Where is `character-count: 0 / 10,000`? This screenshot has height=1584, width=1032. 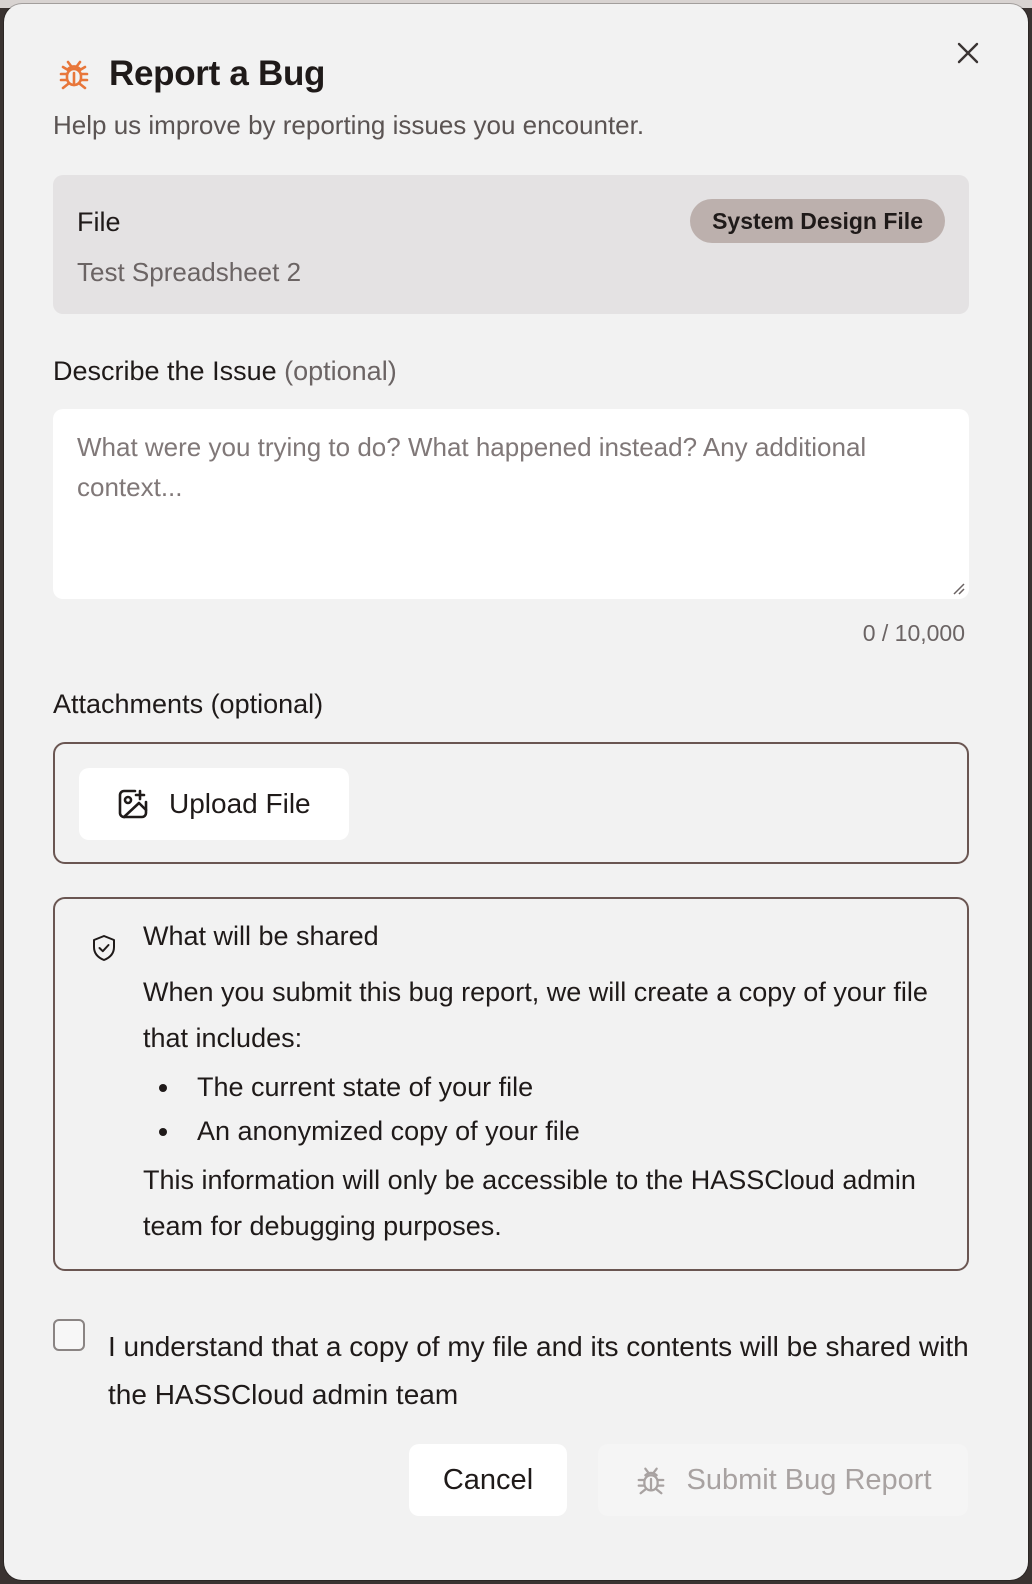 character-count: 0 / 10,000 is located at coordinates (913, 633).